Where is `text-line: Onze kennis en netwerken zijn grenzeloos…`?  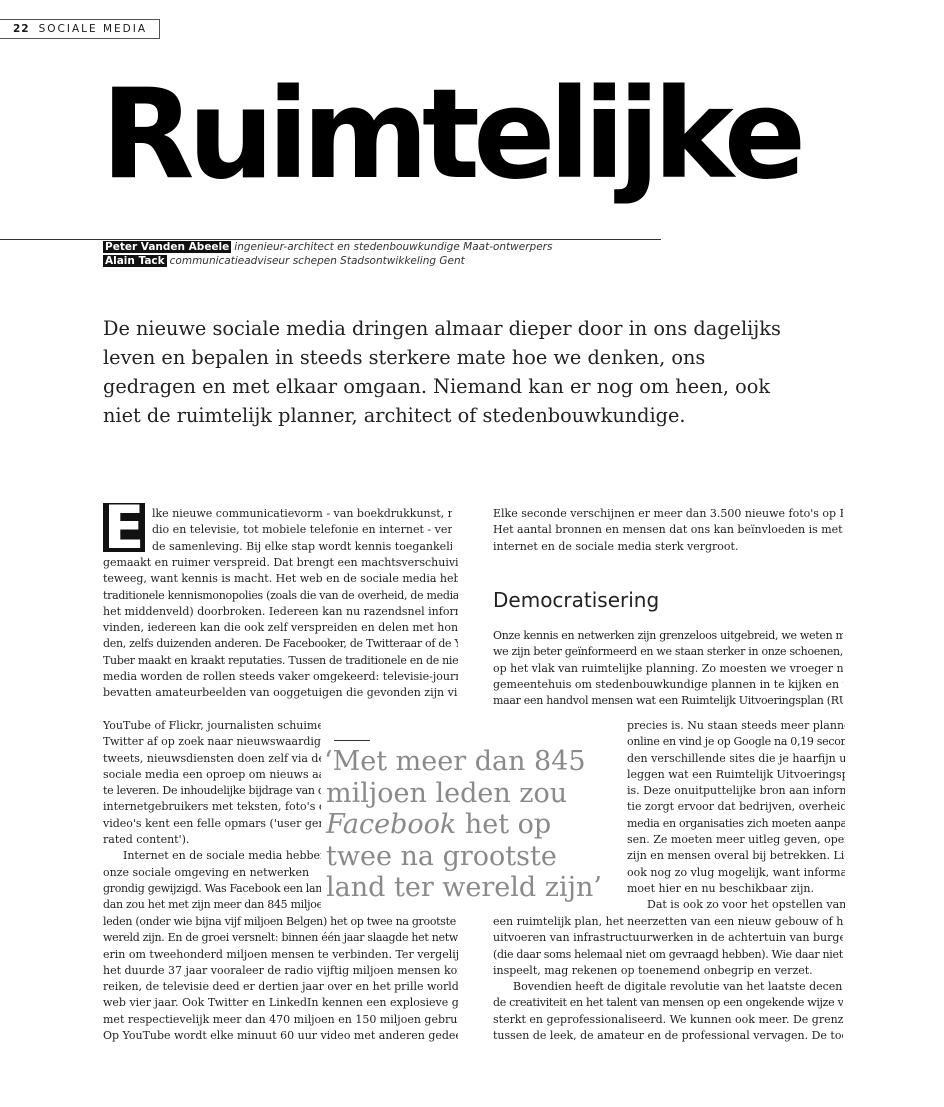 text-line: Onze kennis en netwerken zijn grenzeloos… is located at coordinates (668, 635).